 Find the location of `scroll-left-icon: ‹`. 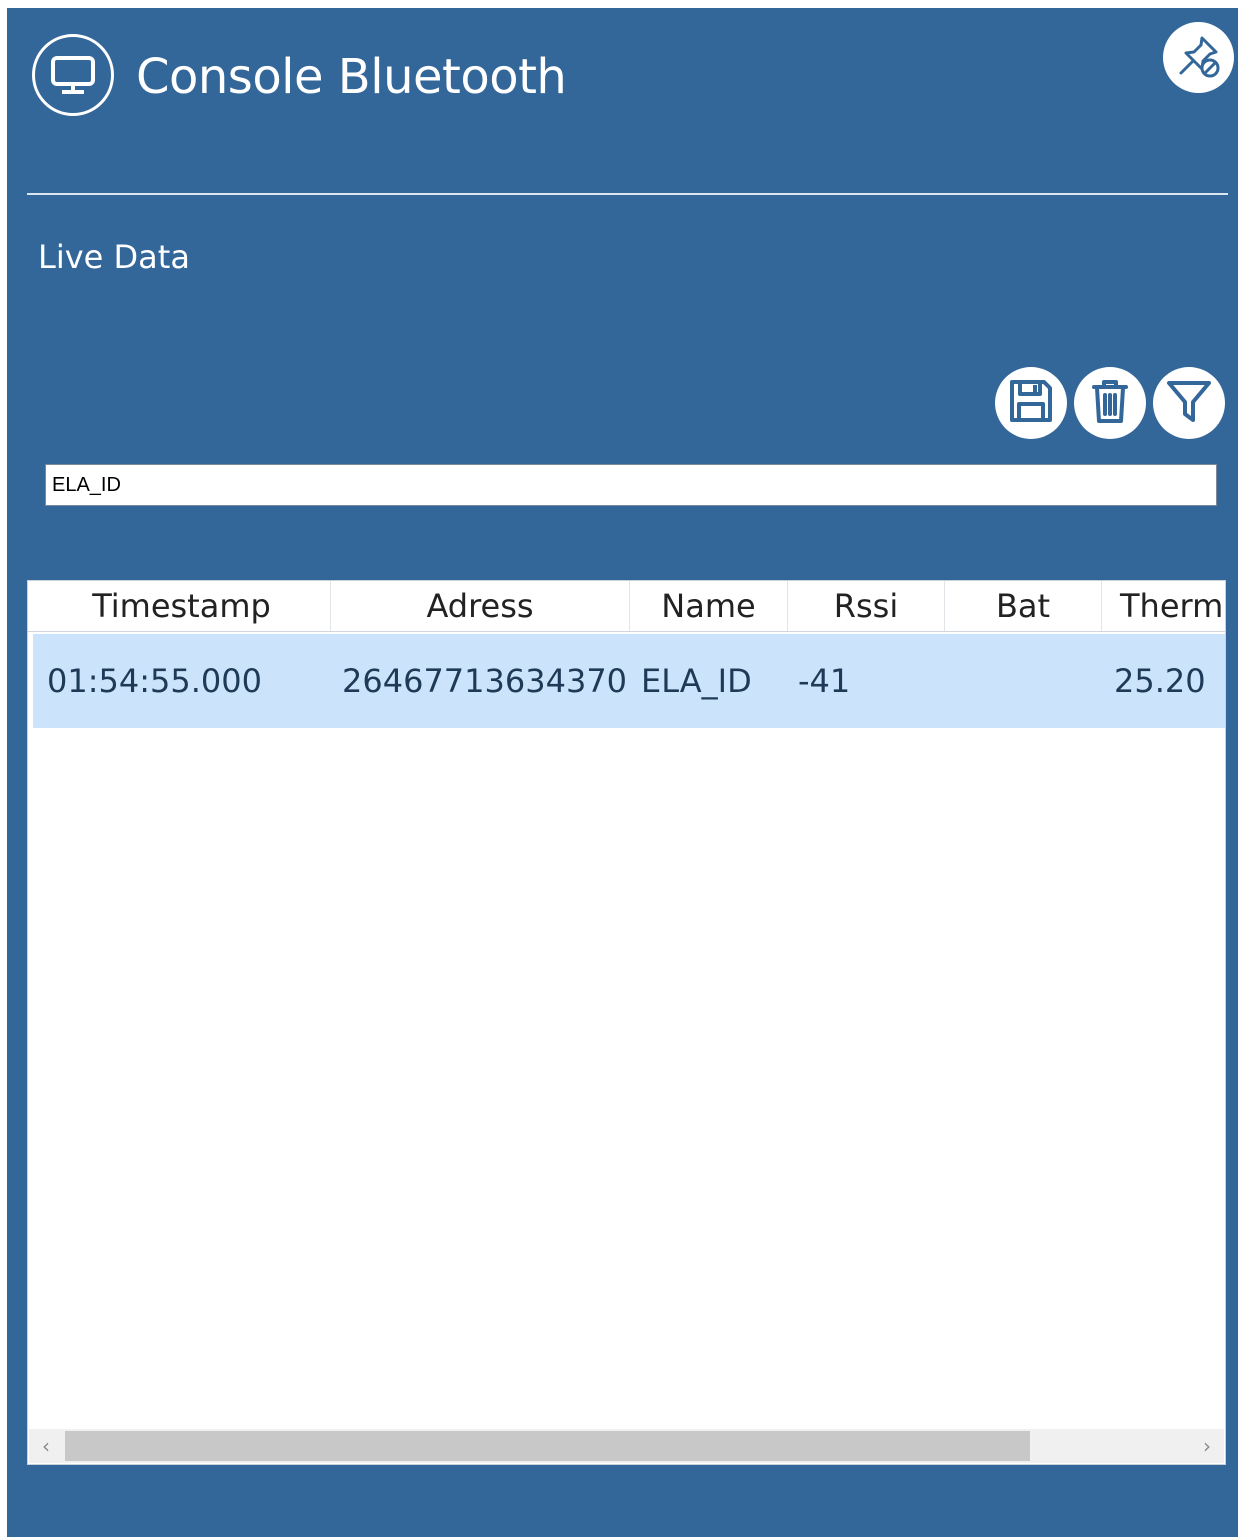

scroll-left-icon: ‹ is located at coordinates (46, 1446).